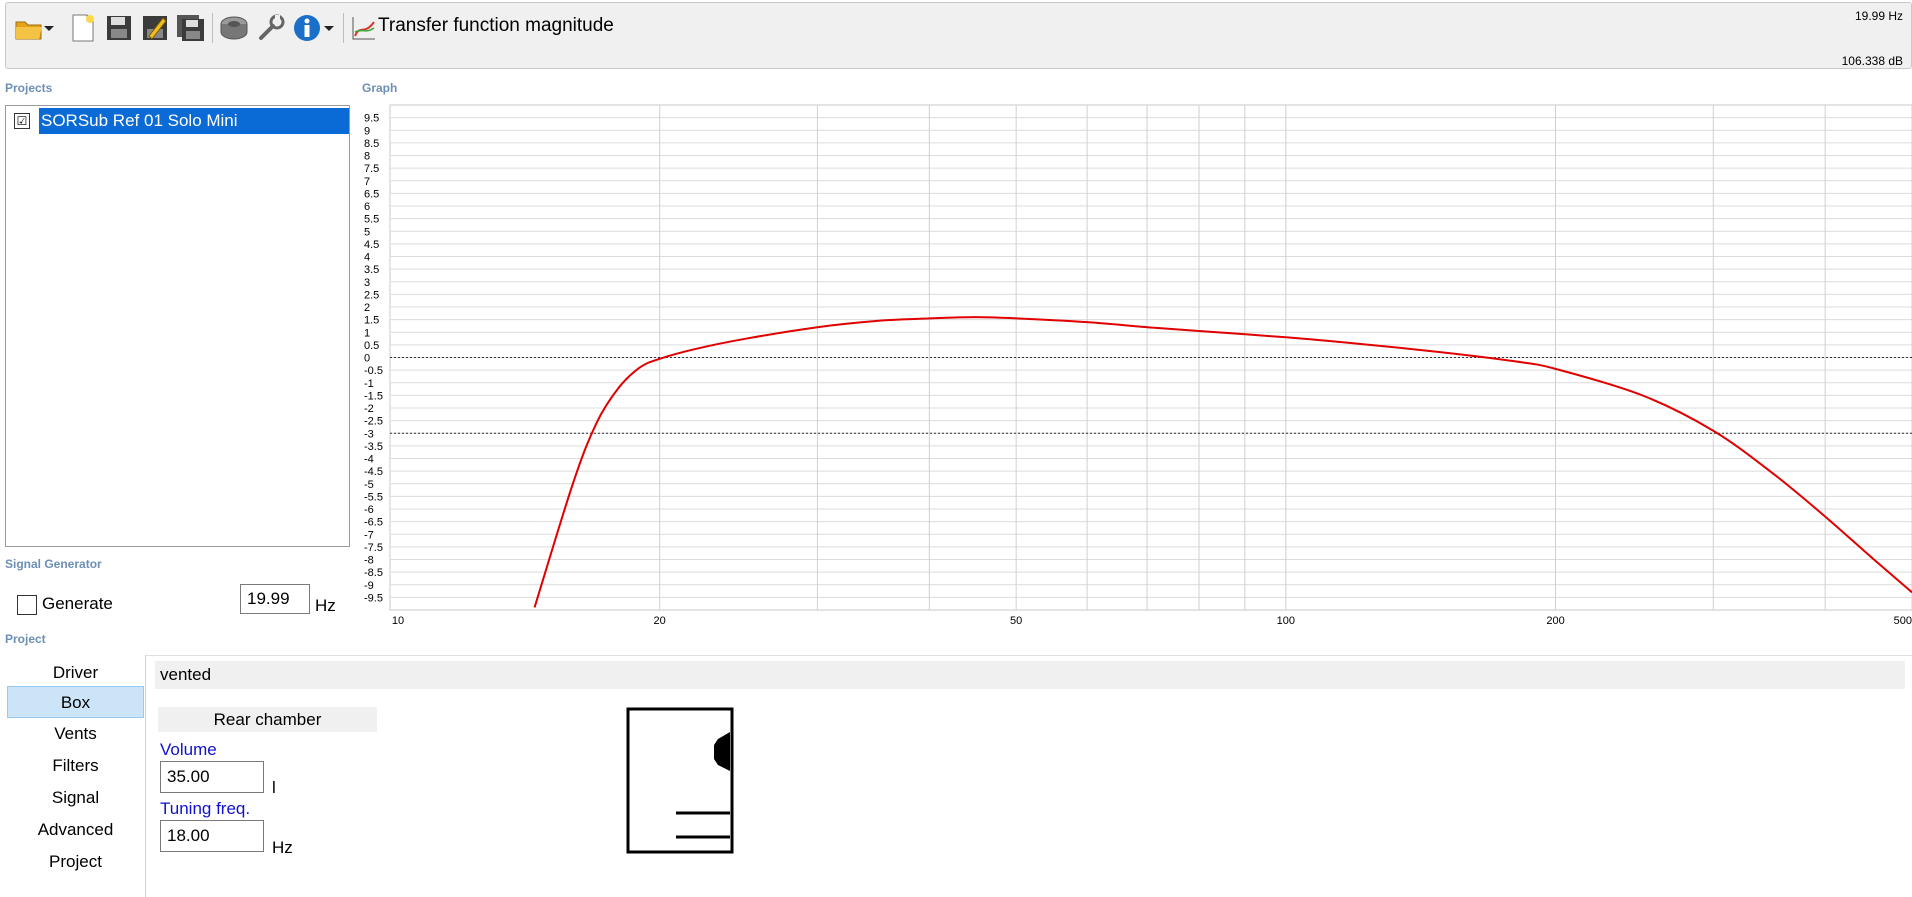 This screenshot has height=897, width=1912. What do you see at coordinates (369, 460) in the screenshot?
I see `y-tick-label: -4` at bounding box center [369, 460].